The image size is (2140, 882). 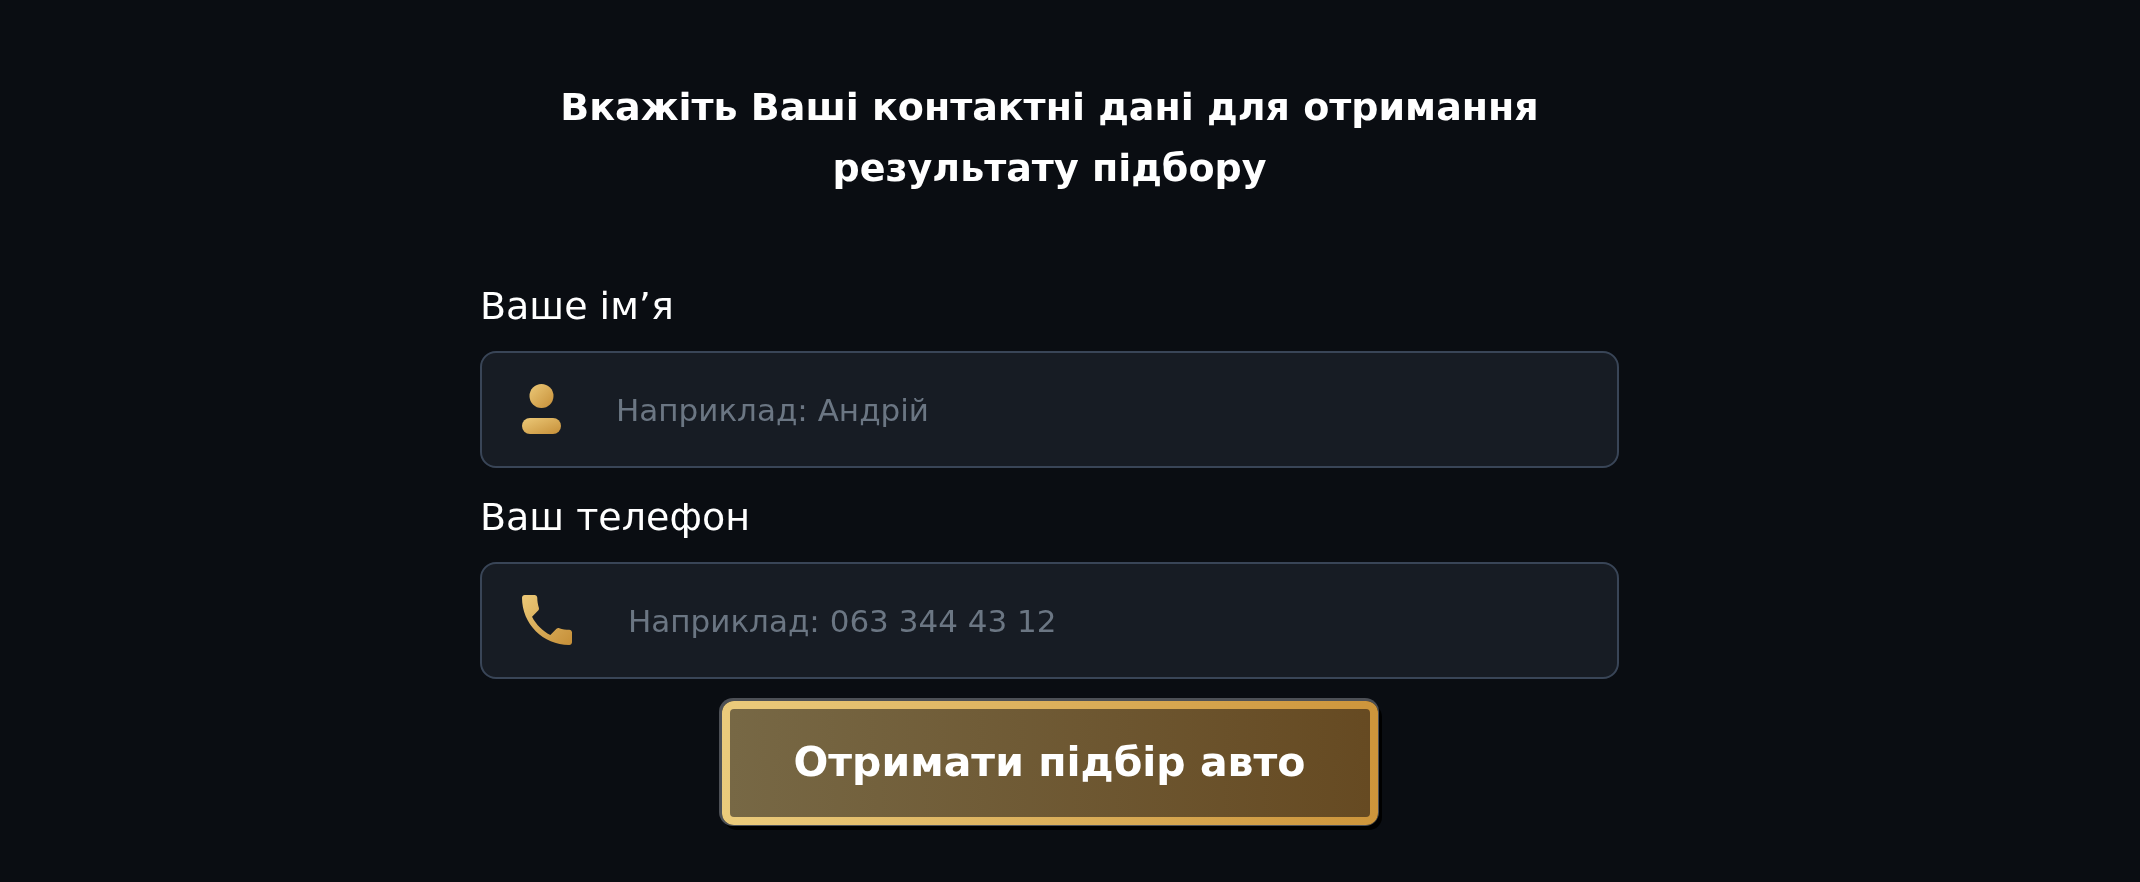 What do you see at coordinates (1049, 409) in the screenshot?
I see `input-field: Наприклад: Андрій` at bounding box center [1049, 409].